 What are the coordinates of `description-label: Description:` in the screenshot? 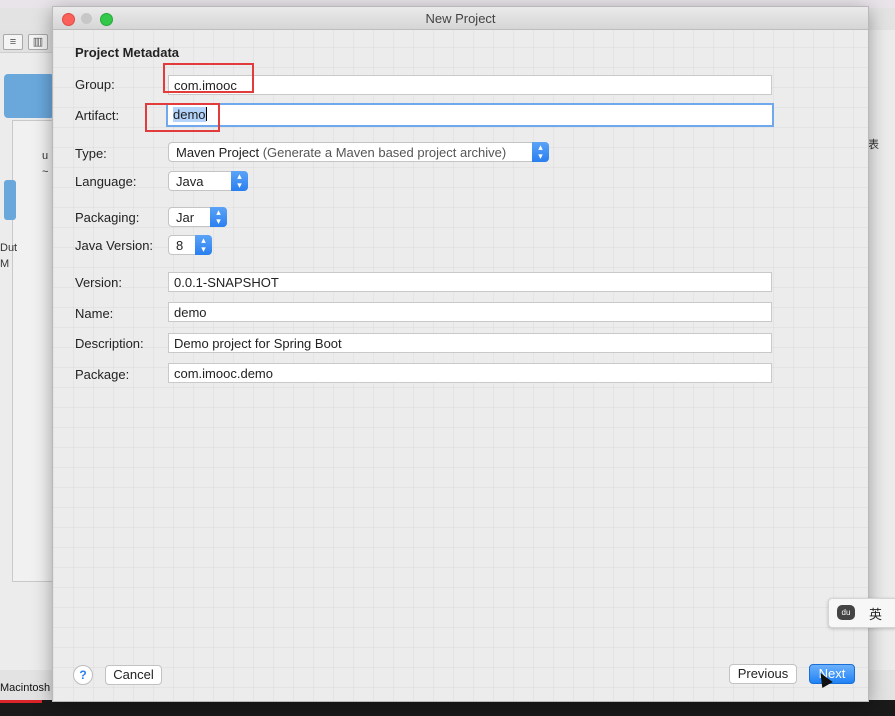 It's located at (109, 343).